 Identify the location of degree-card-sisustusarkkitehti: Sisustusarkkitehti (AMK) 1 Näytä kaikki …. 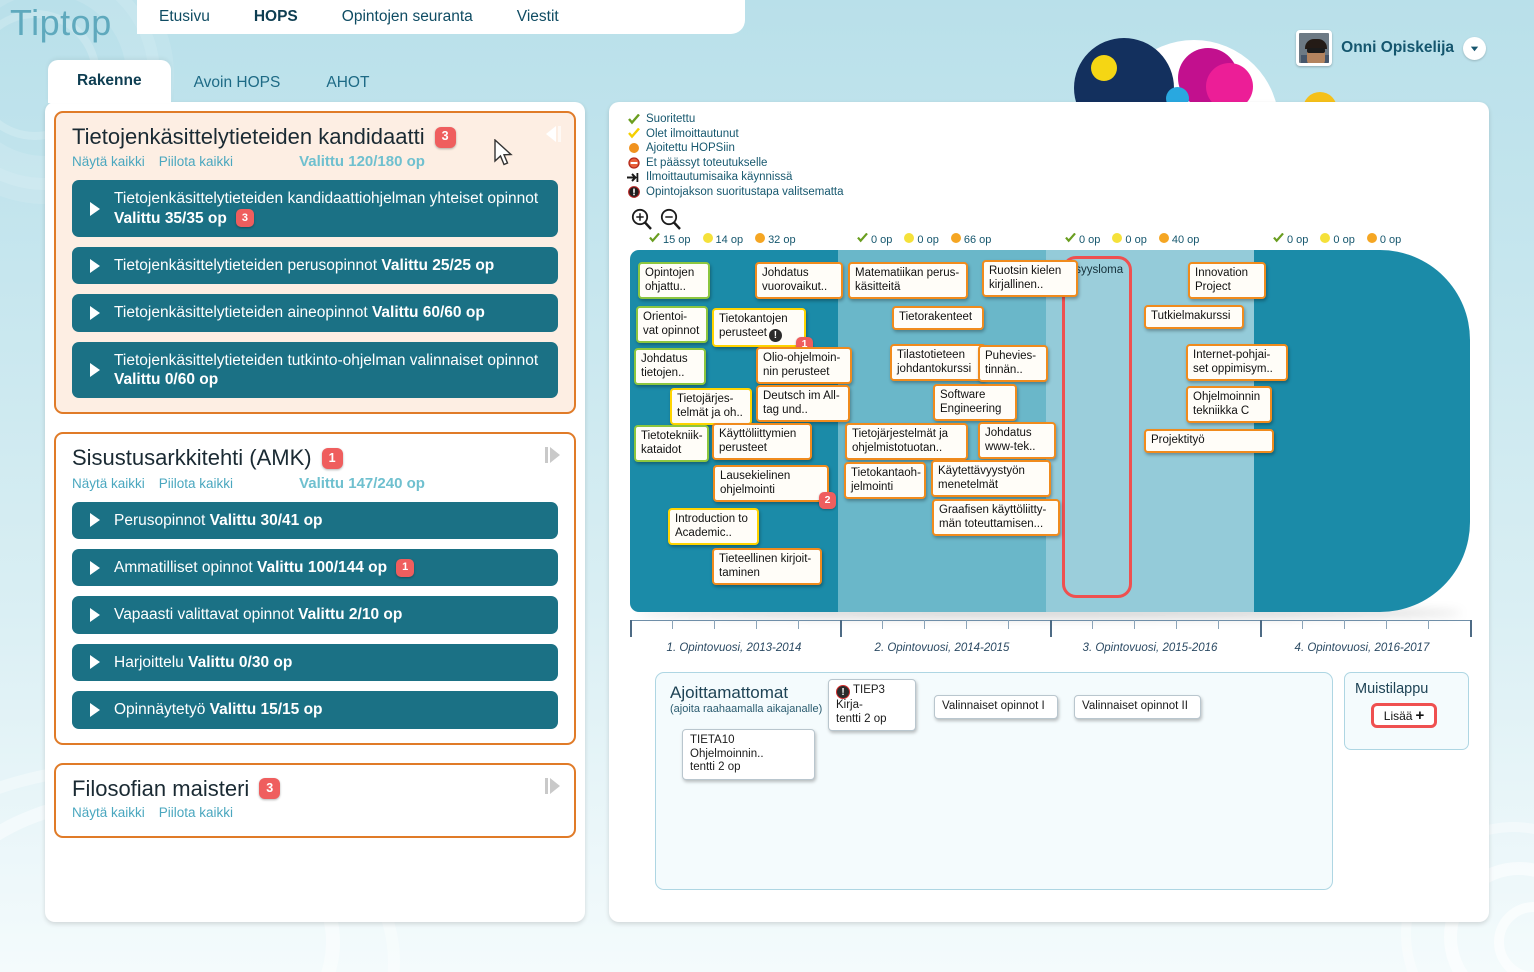
(315, 588).